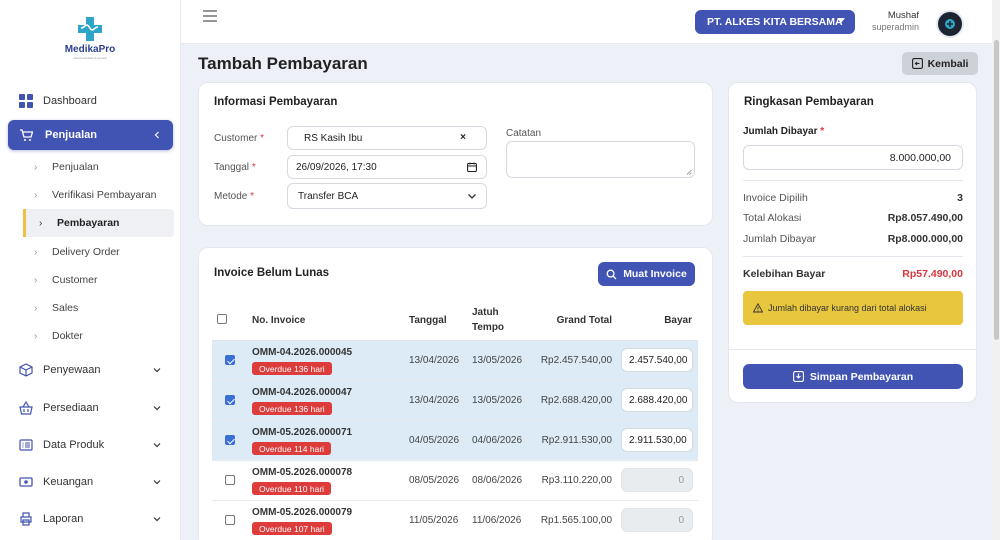 The width and height of the screenshot is (1000, 540). I want to click on sidebar-subitem-penjualan: › Penjualan, so click(90, 167).